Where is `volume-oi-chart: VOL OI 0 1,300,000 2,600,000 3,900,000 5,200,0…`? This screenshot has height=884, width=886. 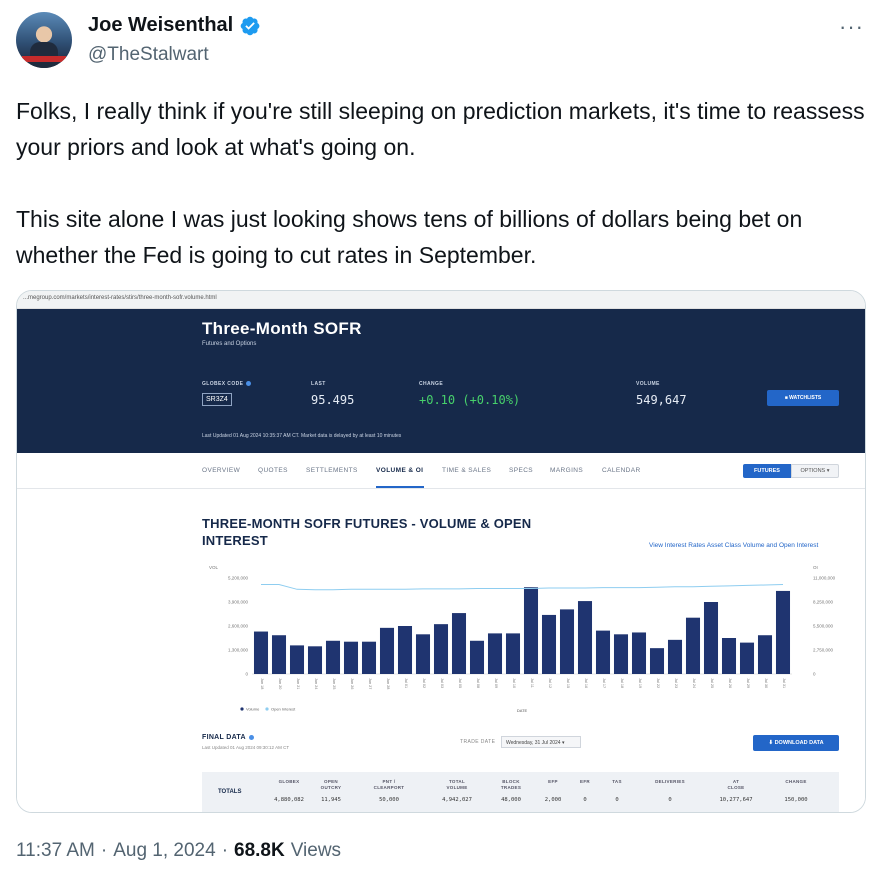 volume-oi-chart: VOL OI 0 1,300,000 2,600,000 3,900,000 5,200,0… is located at coordinates (522, 639).